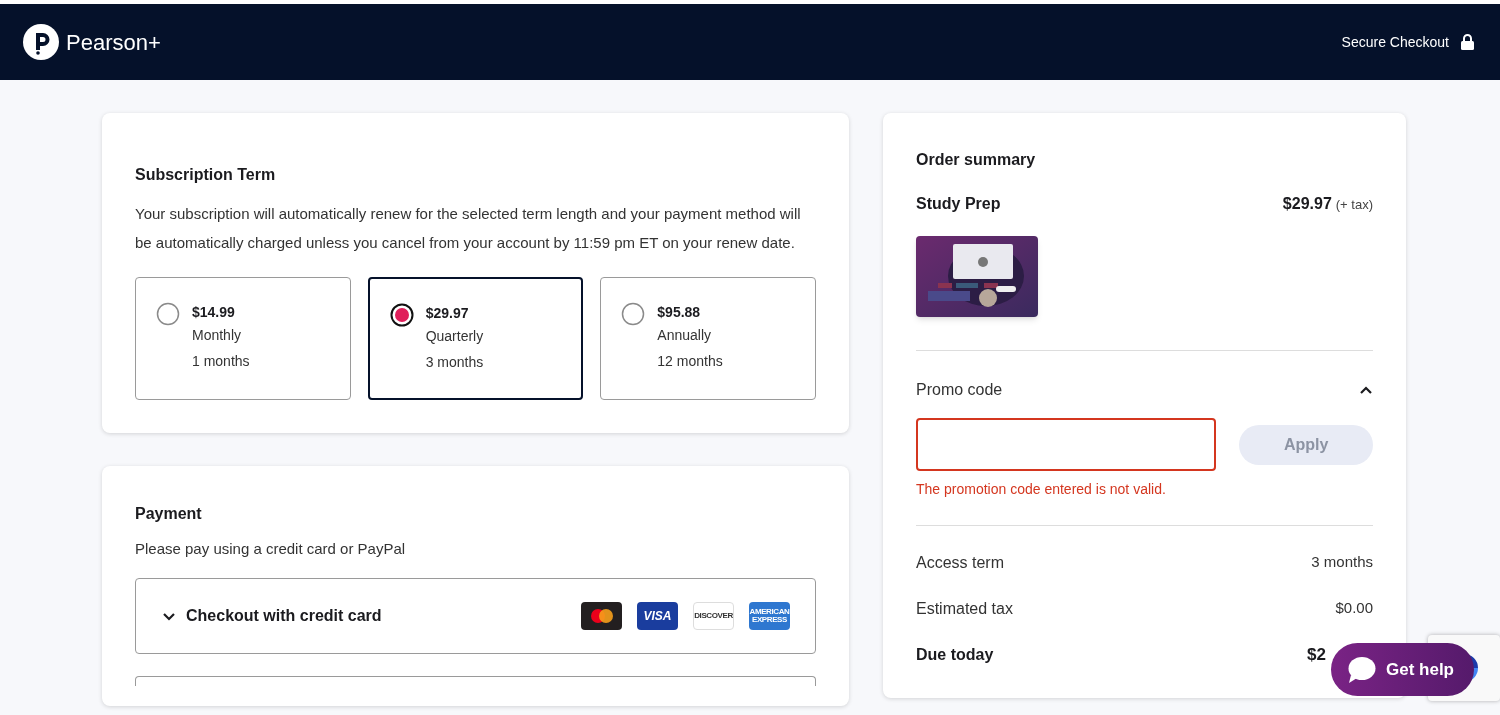 This screenshot has width=1500, height=715. What do you see at coordinates (713, 615) in the screenshot?
I see `discover-logo: DISCOVER` at bounding box center [713, 615].